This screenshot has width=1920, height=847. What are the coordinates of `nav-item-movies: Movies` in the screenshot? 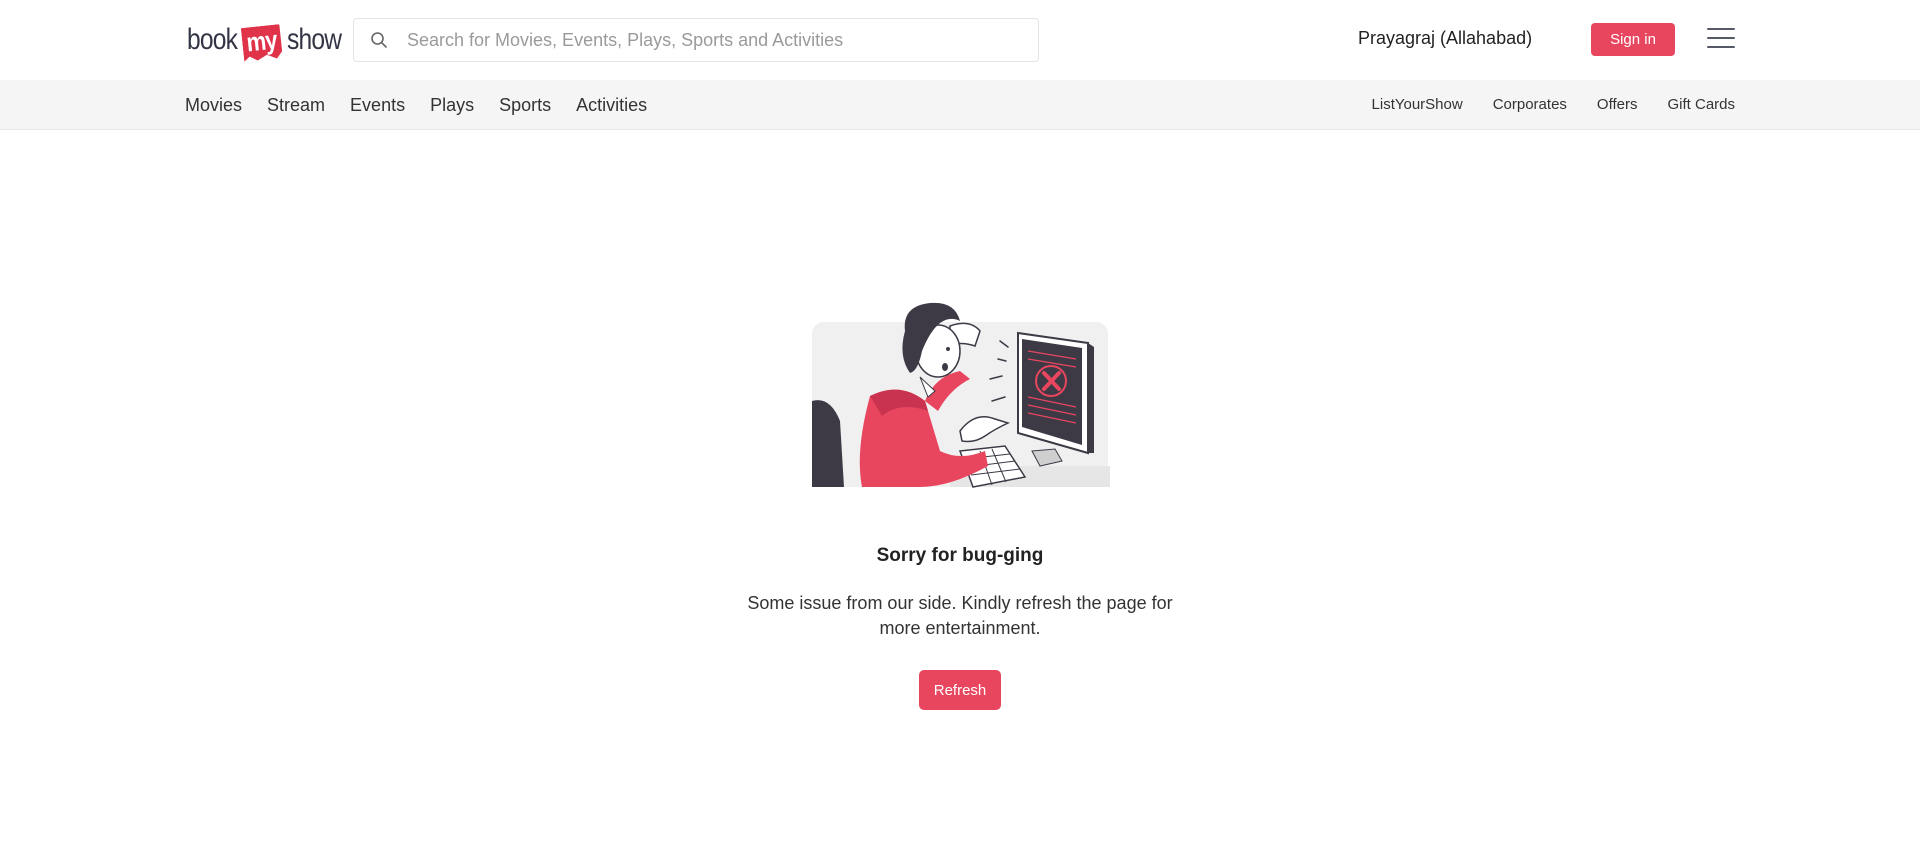 It's located at (213, 105).